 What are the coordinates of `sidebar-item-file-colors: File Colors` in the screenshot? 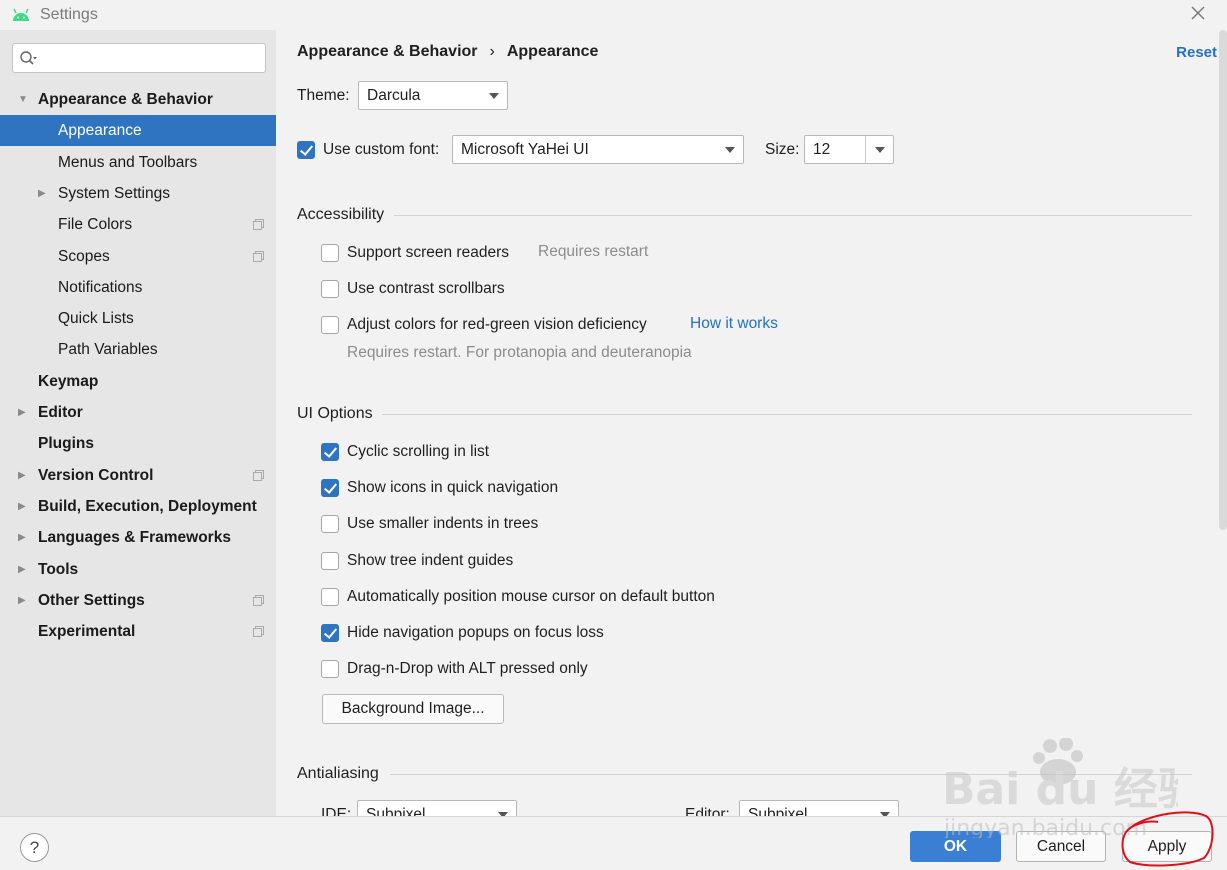 It's located at (138, 224).